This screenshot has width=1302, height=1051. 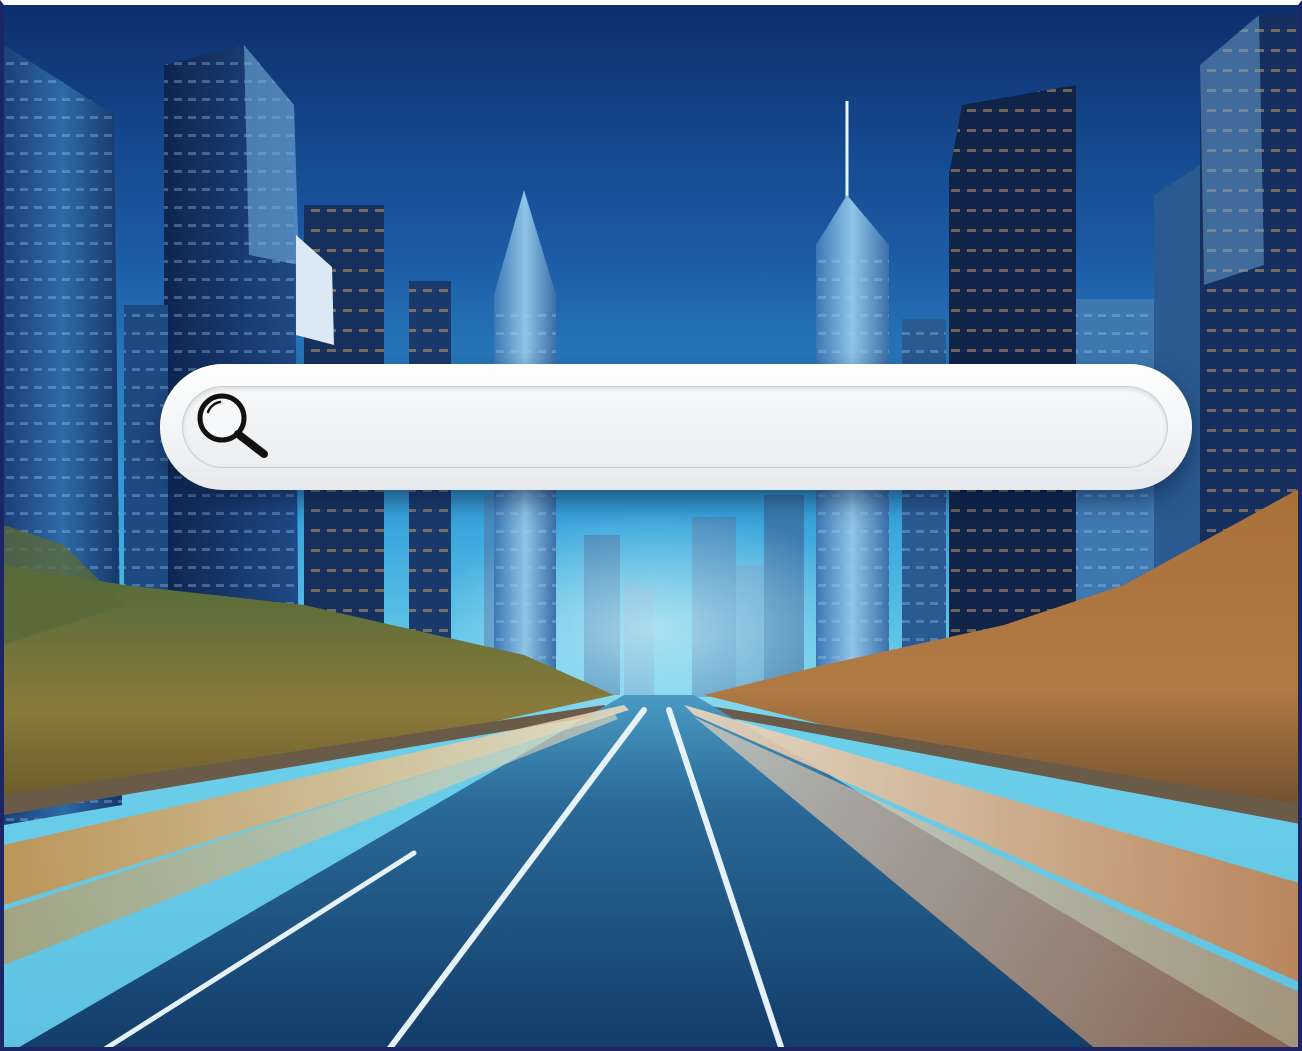 I want to click on search-icon, so click(x=231, y=425).